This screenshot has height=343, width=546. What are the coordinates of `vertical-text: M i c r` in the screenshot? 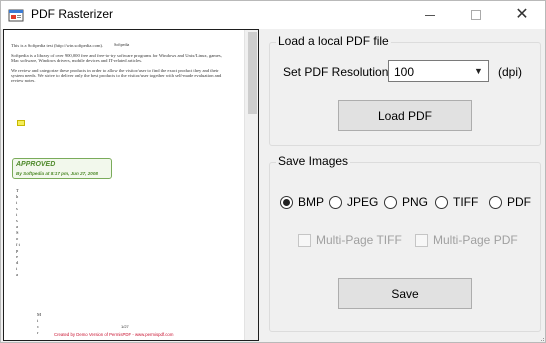 It's located at (39, 323).